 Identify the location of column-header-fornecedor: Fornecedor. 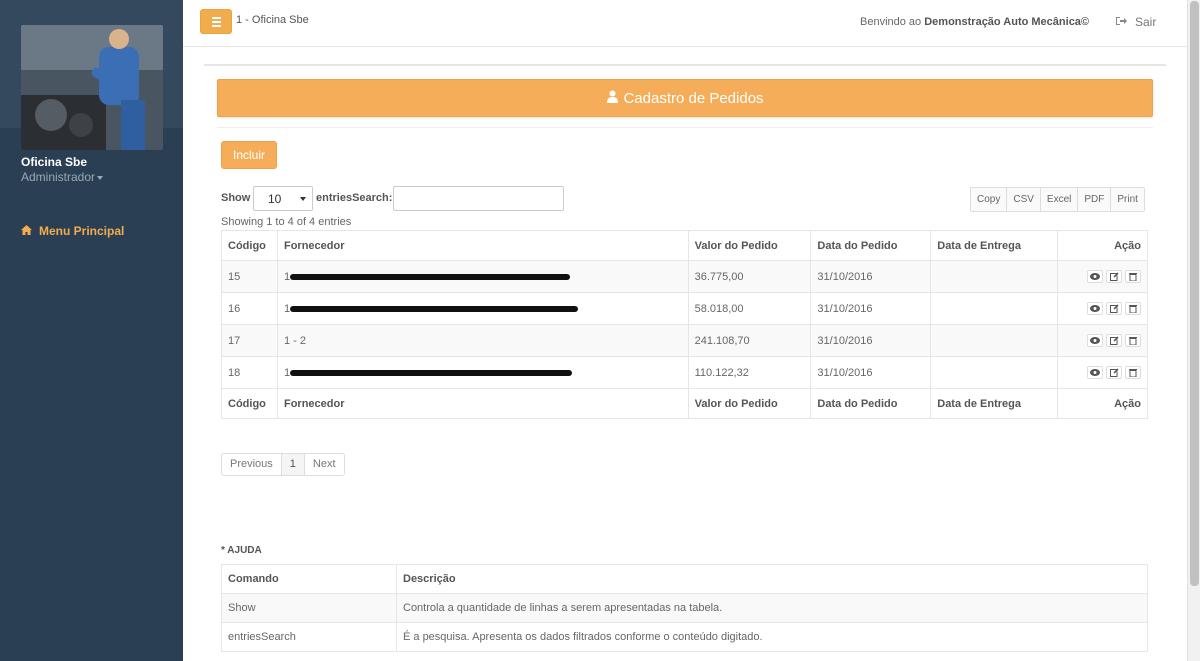
(482, 245).